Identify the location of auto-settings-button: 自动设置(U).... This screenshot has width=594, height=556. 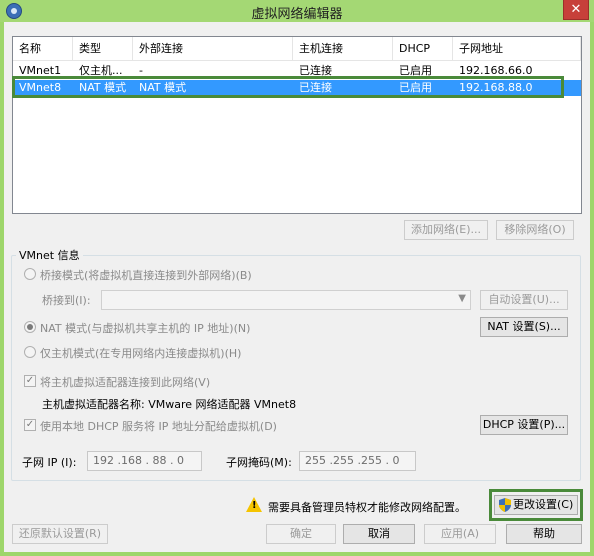
(524, 300).